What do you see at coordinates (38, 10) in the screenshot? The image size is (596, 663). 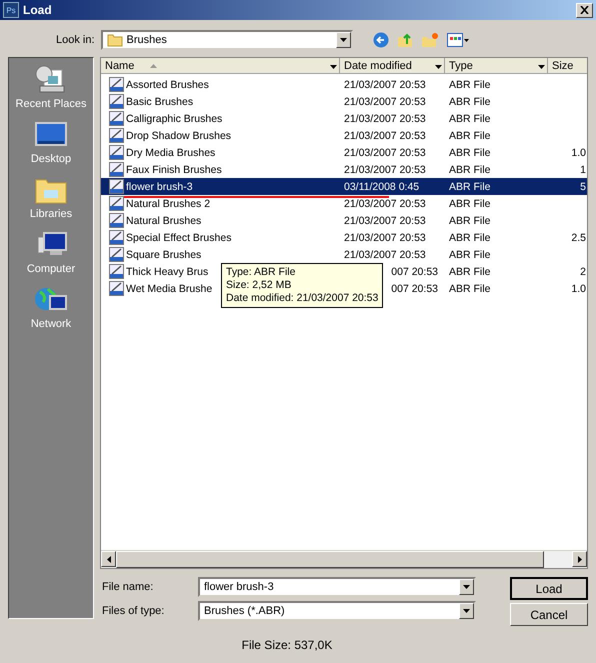 I see `window-title: Load` at bounding box center [38, 10].